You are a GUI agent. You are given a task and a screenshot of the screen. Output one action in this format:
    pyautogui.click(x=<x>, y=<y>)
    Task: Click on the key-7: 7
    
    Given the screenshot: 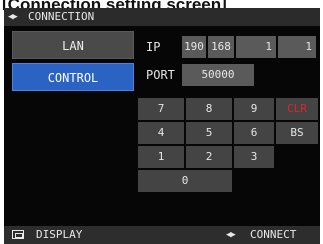 What is the action you would take?
    pyautogui.click(x=161, y=109)
    